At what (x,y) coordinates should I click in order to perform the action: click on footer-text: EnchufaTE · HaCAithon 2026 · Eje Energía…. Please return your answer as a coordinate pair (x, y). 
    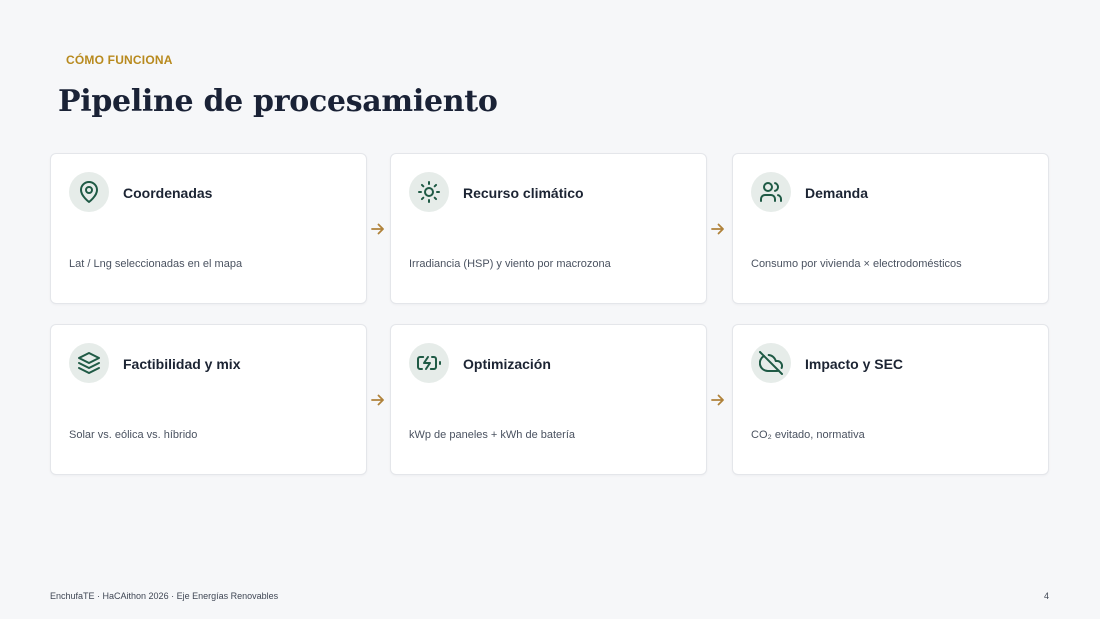
    Looking at the image, I should click on (164, 596).